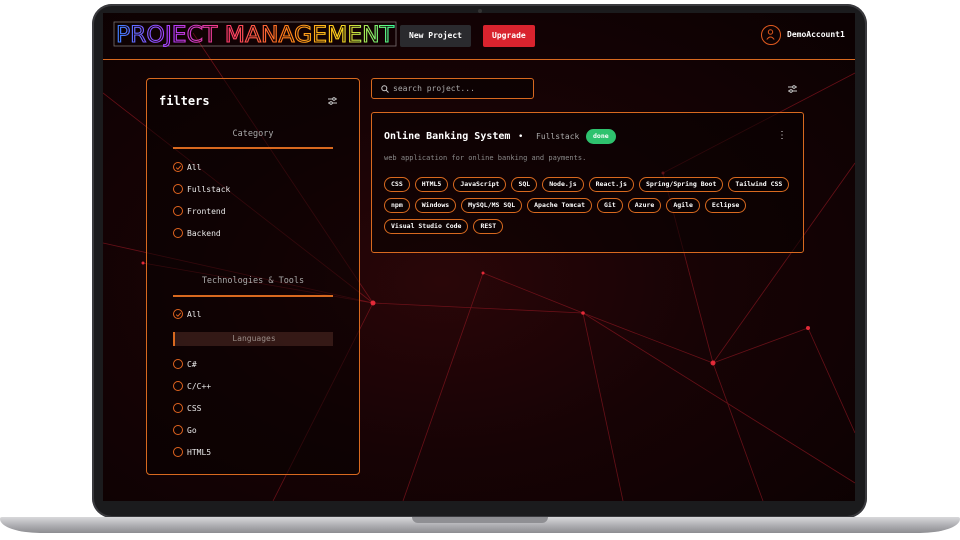 The width and height of the screenshot is (960, 540). I want to click on tech-tag: Azure, so click(644, 205).